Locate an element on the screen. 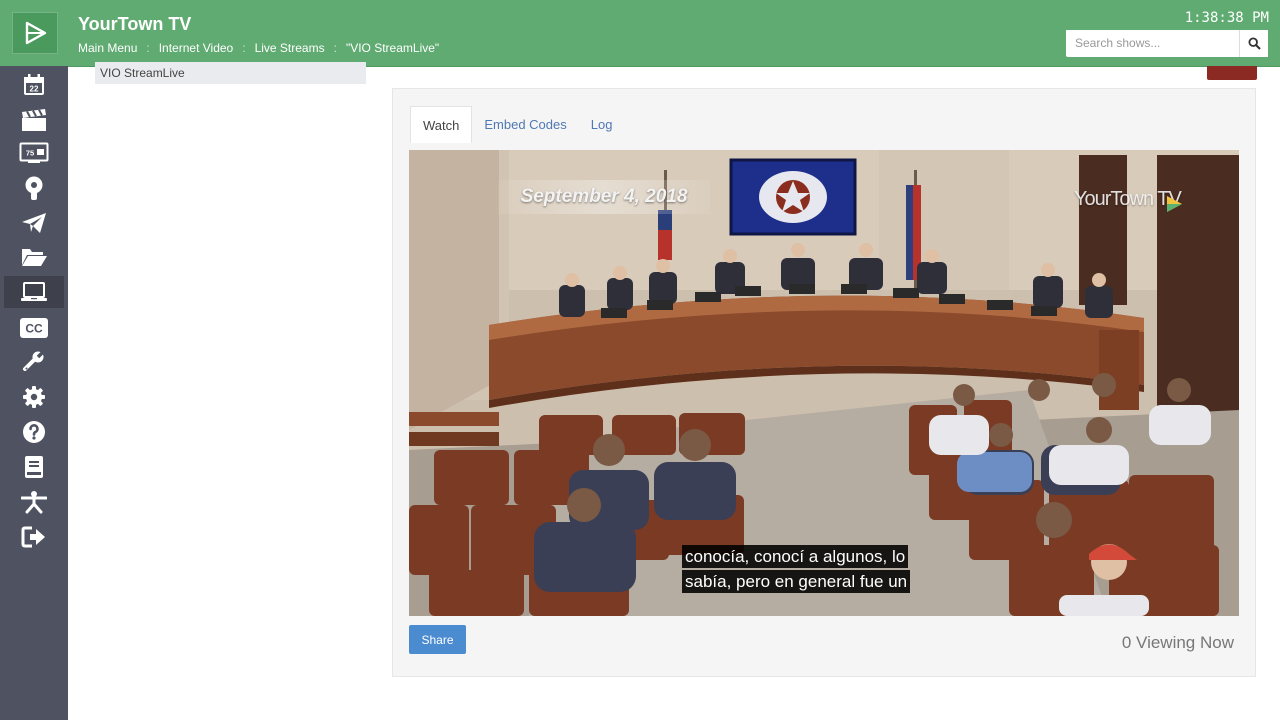 The image size is (1280, 720). caption-line: sabía, pero en general fue un is located at coordinates (796, 581).